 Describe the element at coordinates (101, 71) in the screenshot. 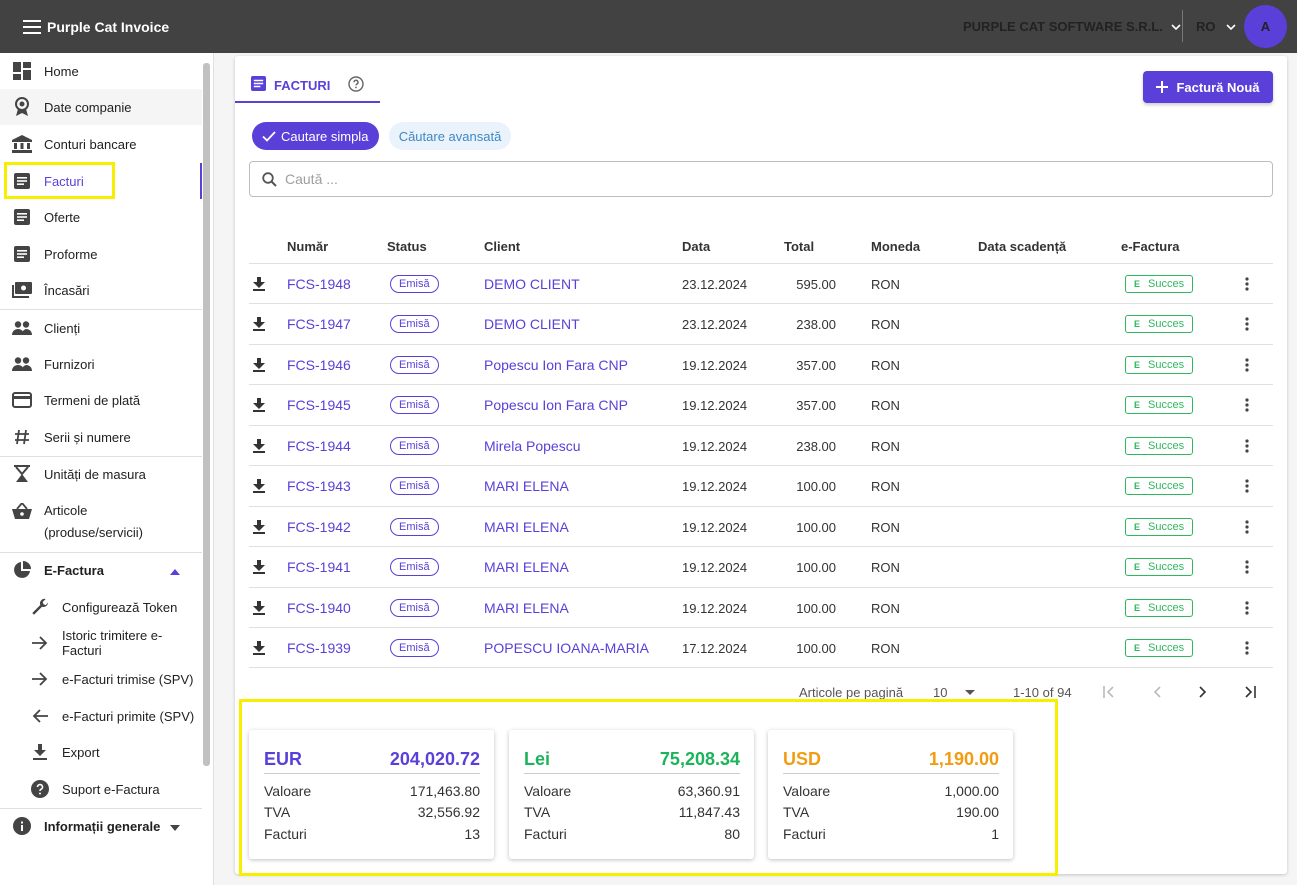

I see `sidebar-item-home: Home` at that location.